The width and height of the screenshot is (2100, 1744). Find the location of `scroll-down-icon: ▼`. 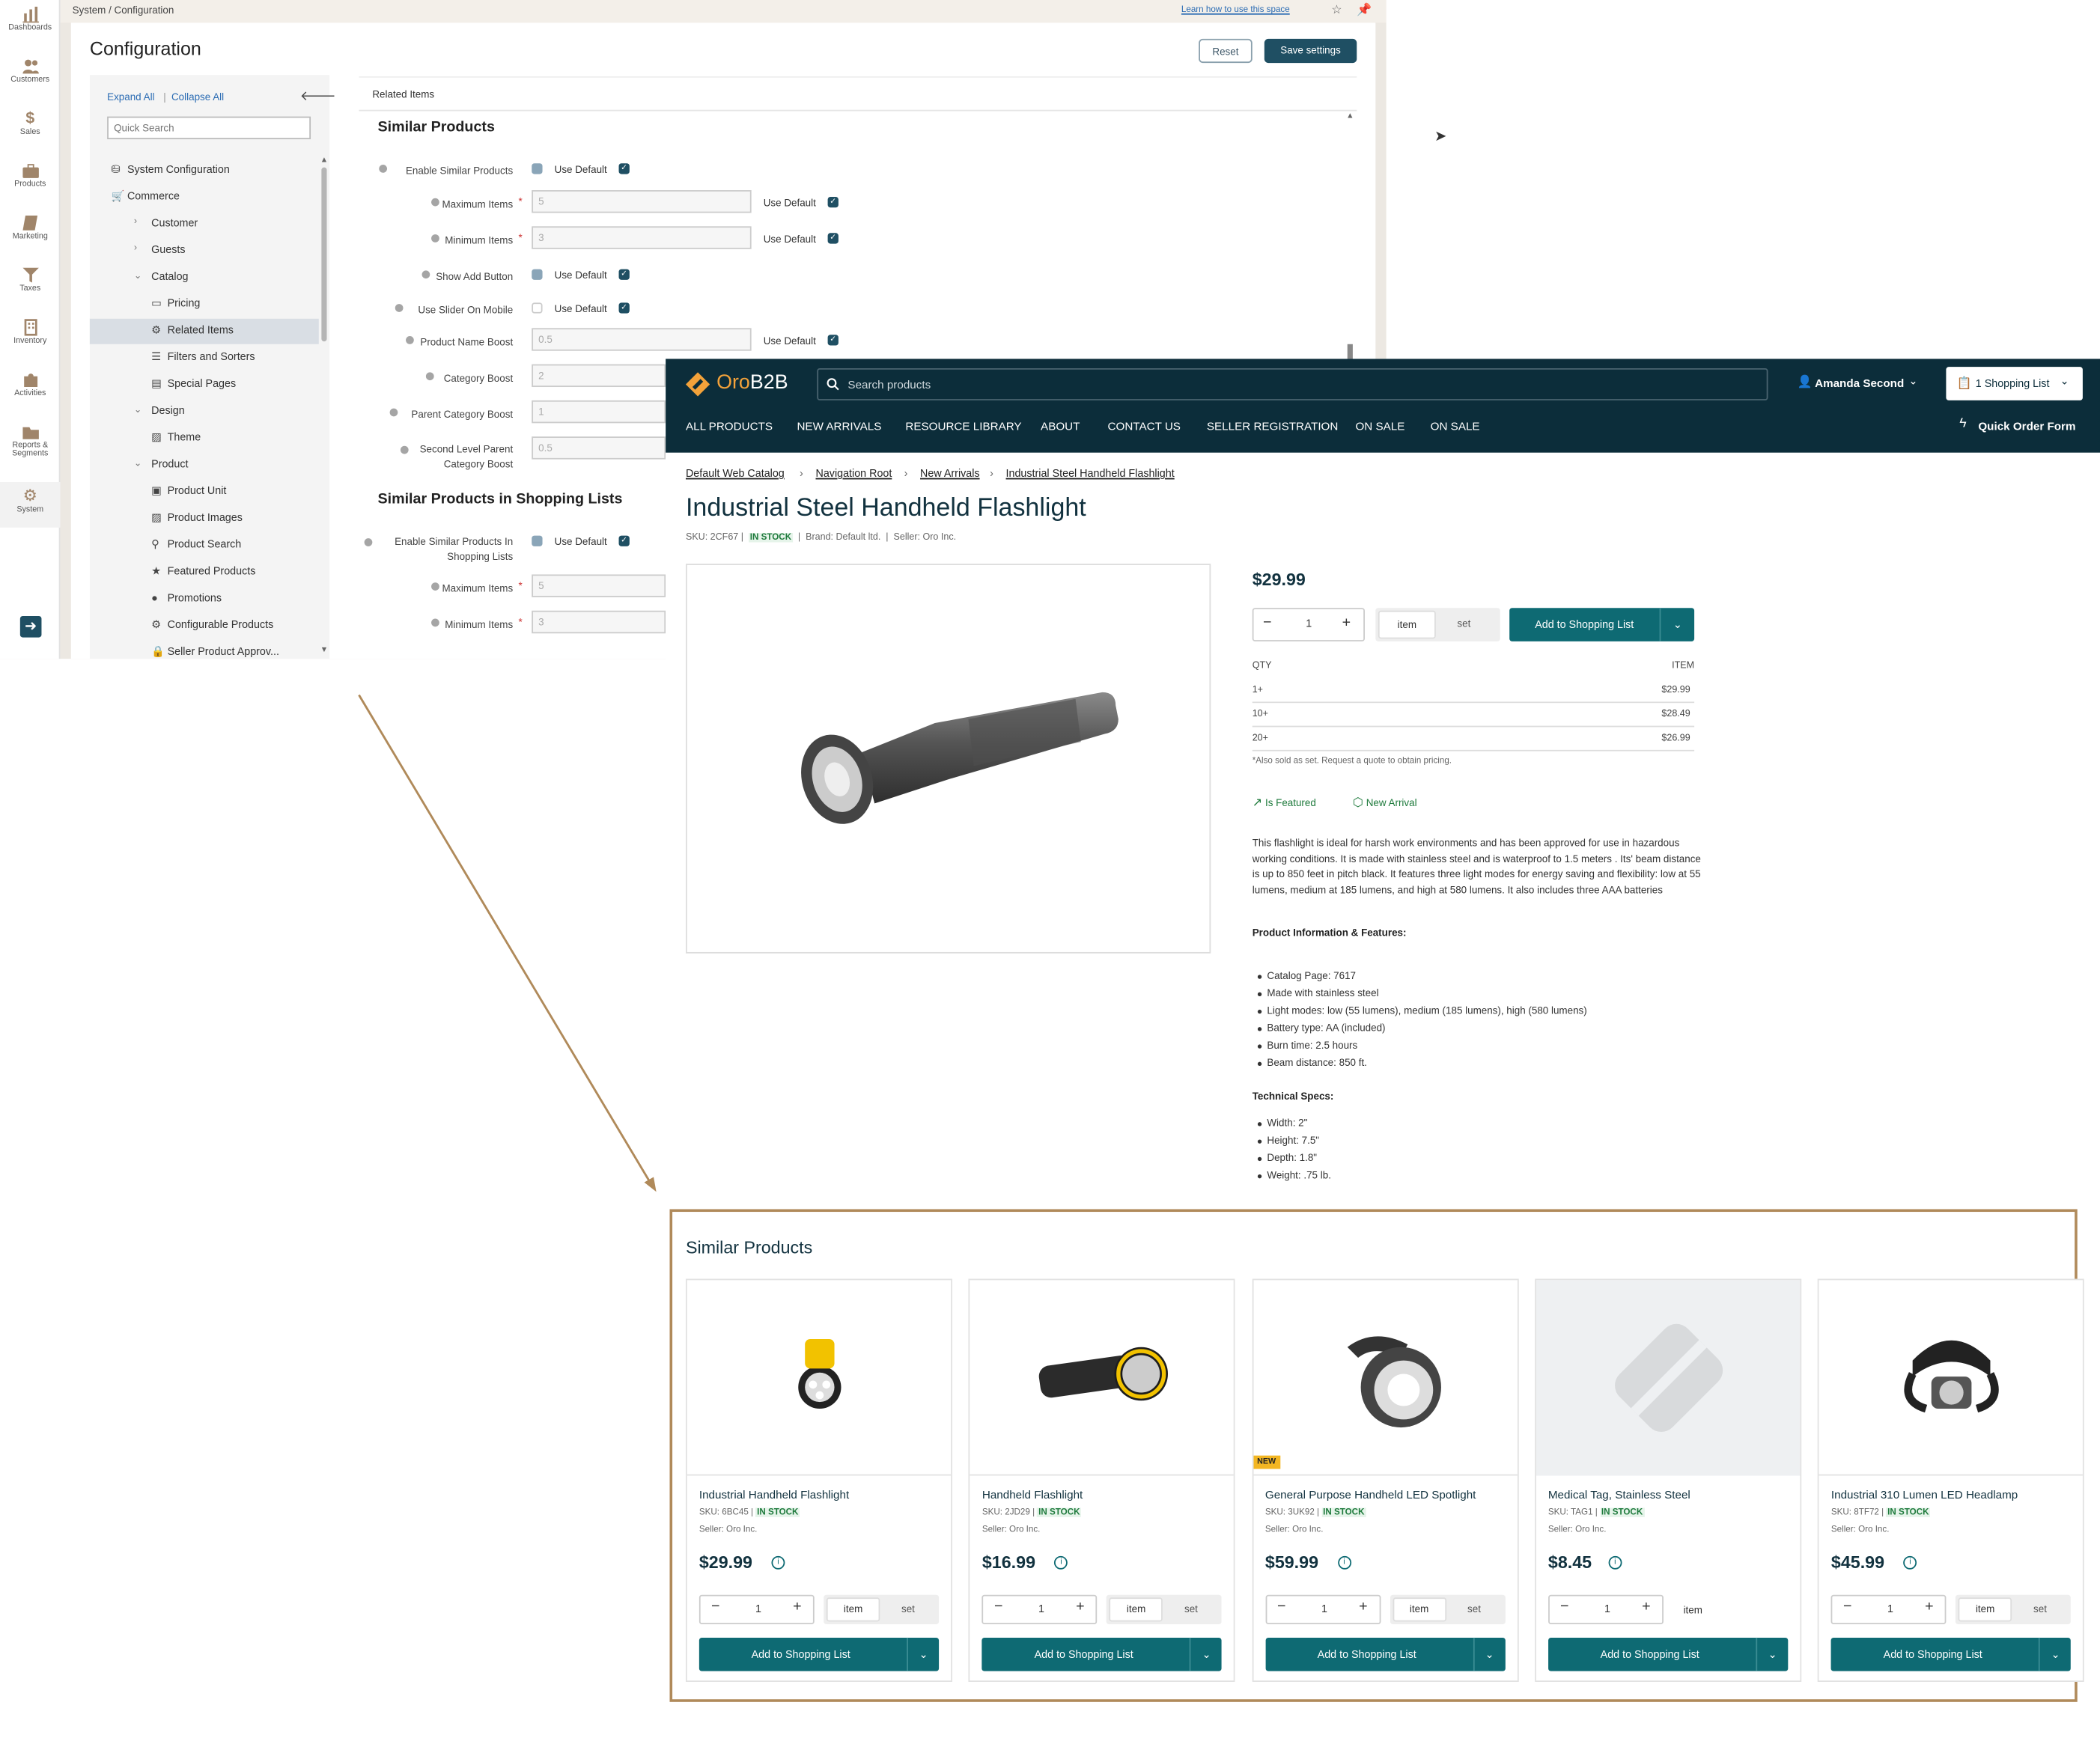

scroll-down-icon: ▼ is located at coordinates (324, 651).